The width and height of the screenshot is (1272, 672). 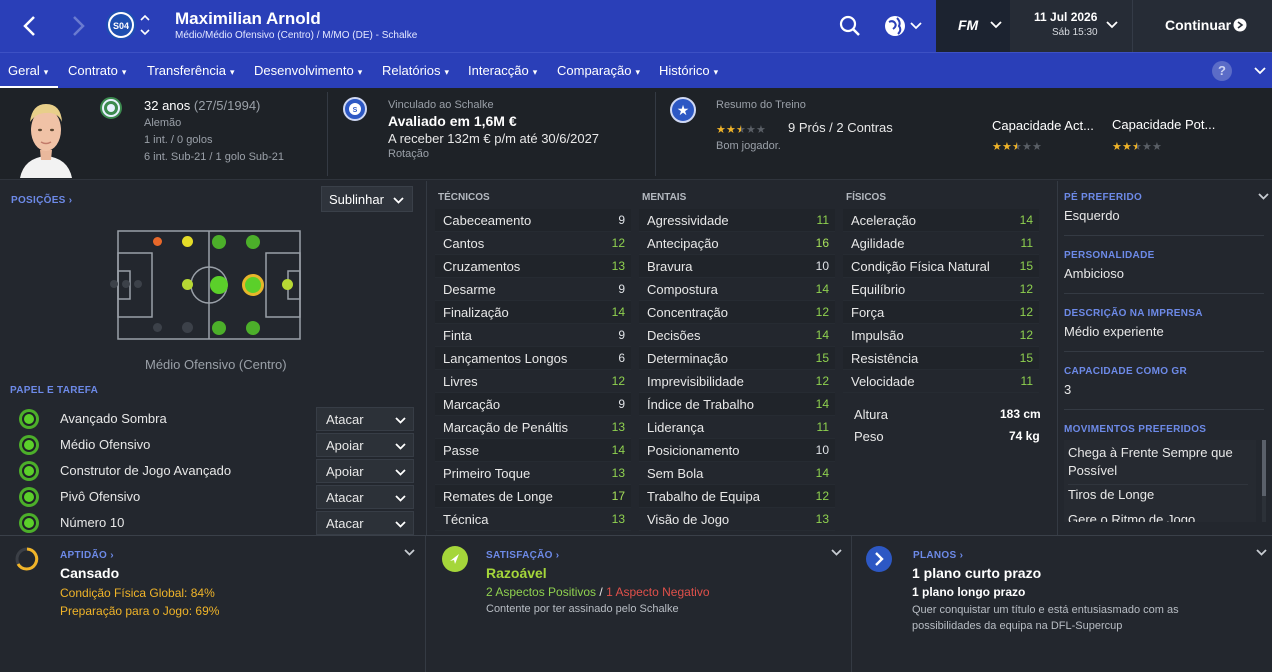 What do you see at coordinates (868, 312) in the screenshot?
I see `attribute-name: Força` at bounding box center [868, 312].